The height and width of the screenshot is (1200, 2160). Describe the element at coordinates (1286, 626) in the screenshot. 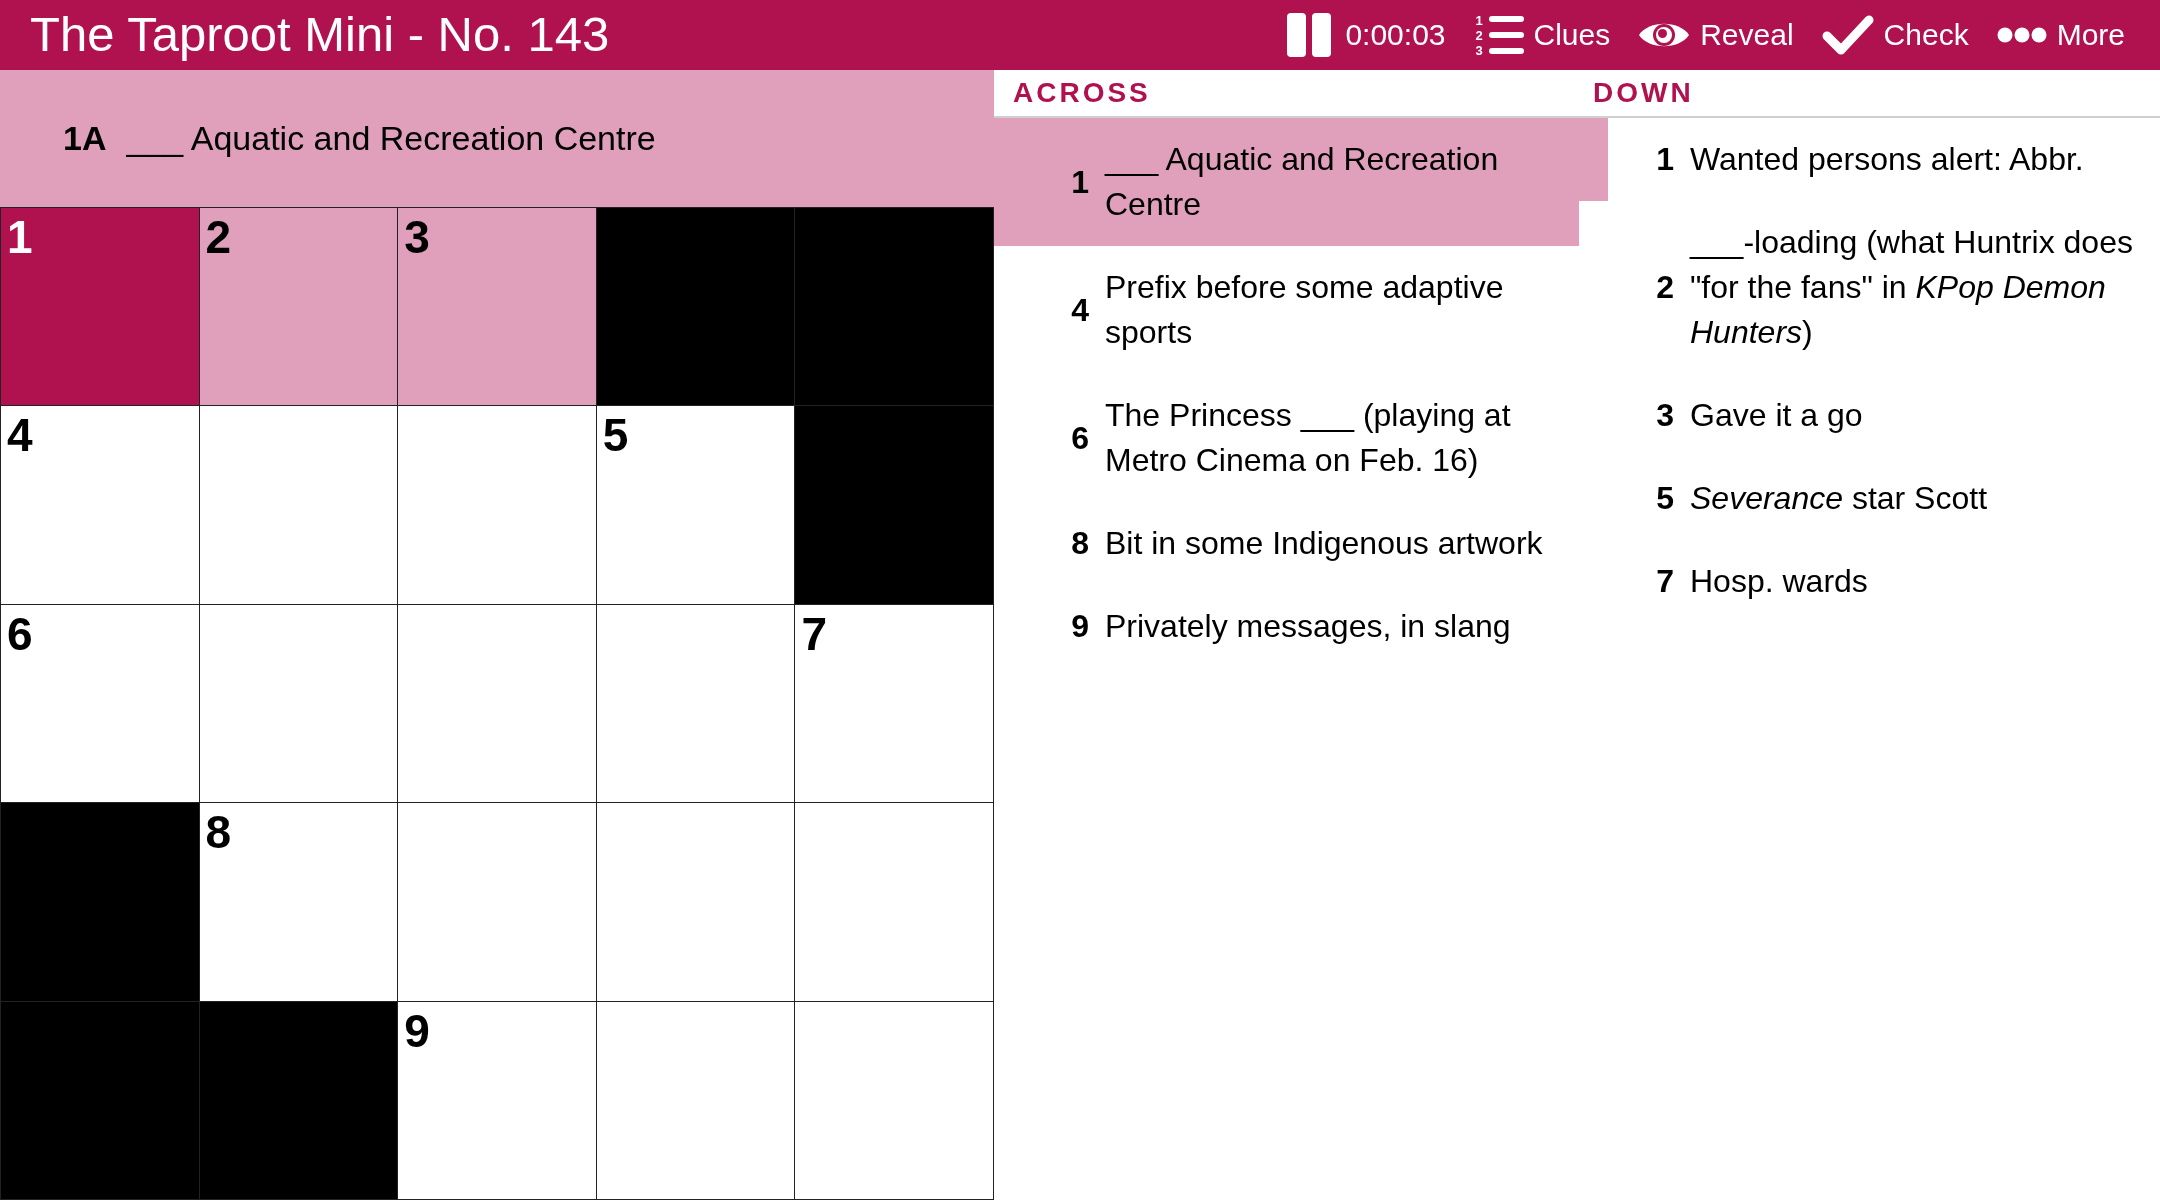

I see `clue-item: 9 Privately messages, in slang` at that location.